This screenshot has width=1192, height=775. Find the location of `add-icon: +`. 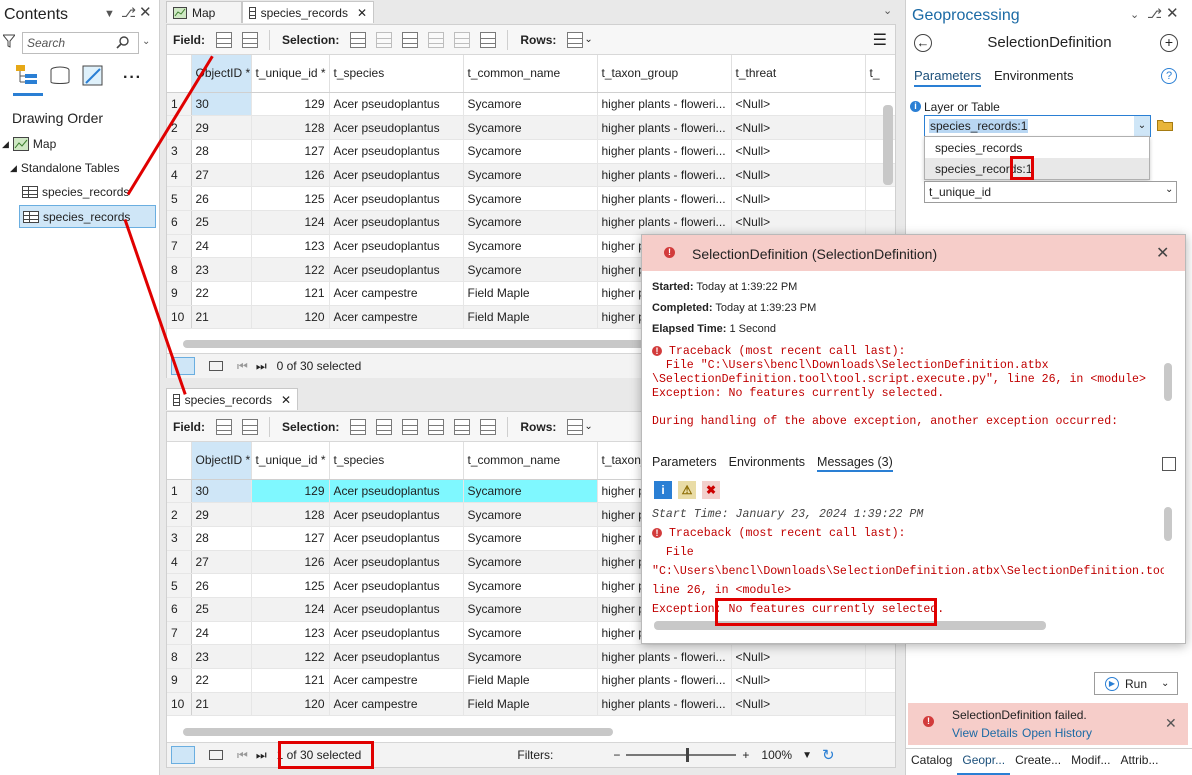

add-icon: + is located at coordinates (1169, 43).